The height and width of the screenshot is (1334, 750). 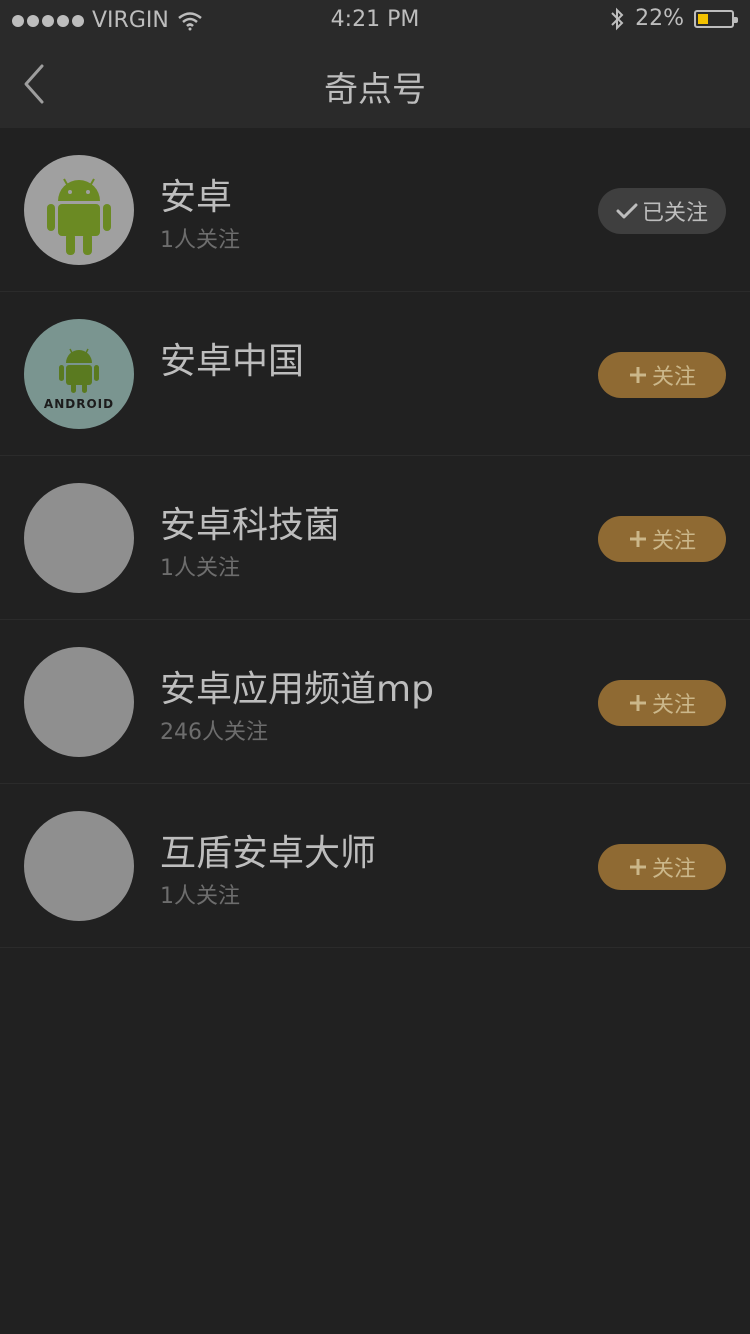 I want to click on avatar: ANDROID, so click(x=79, y=374).